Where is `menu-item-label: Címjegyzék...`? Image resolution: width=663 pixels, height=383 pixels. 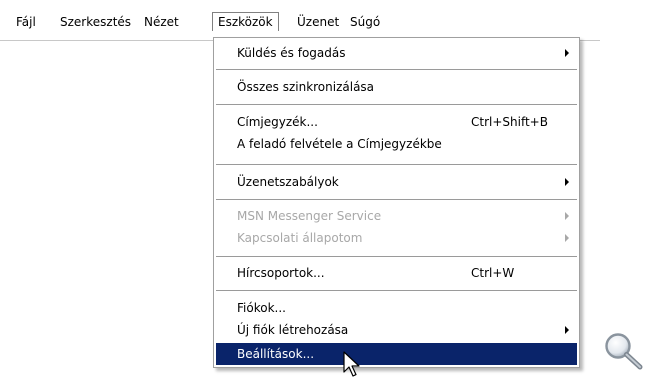
menu-item-label: Címjegyzék... is located at coordinates (277, 122).